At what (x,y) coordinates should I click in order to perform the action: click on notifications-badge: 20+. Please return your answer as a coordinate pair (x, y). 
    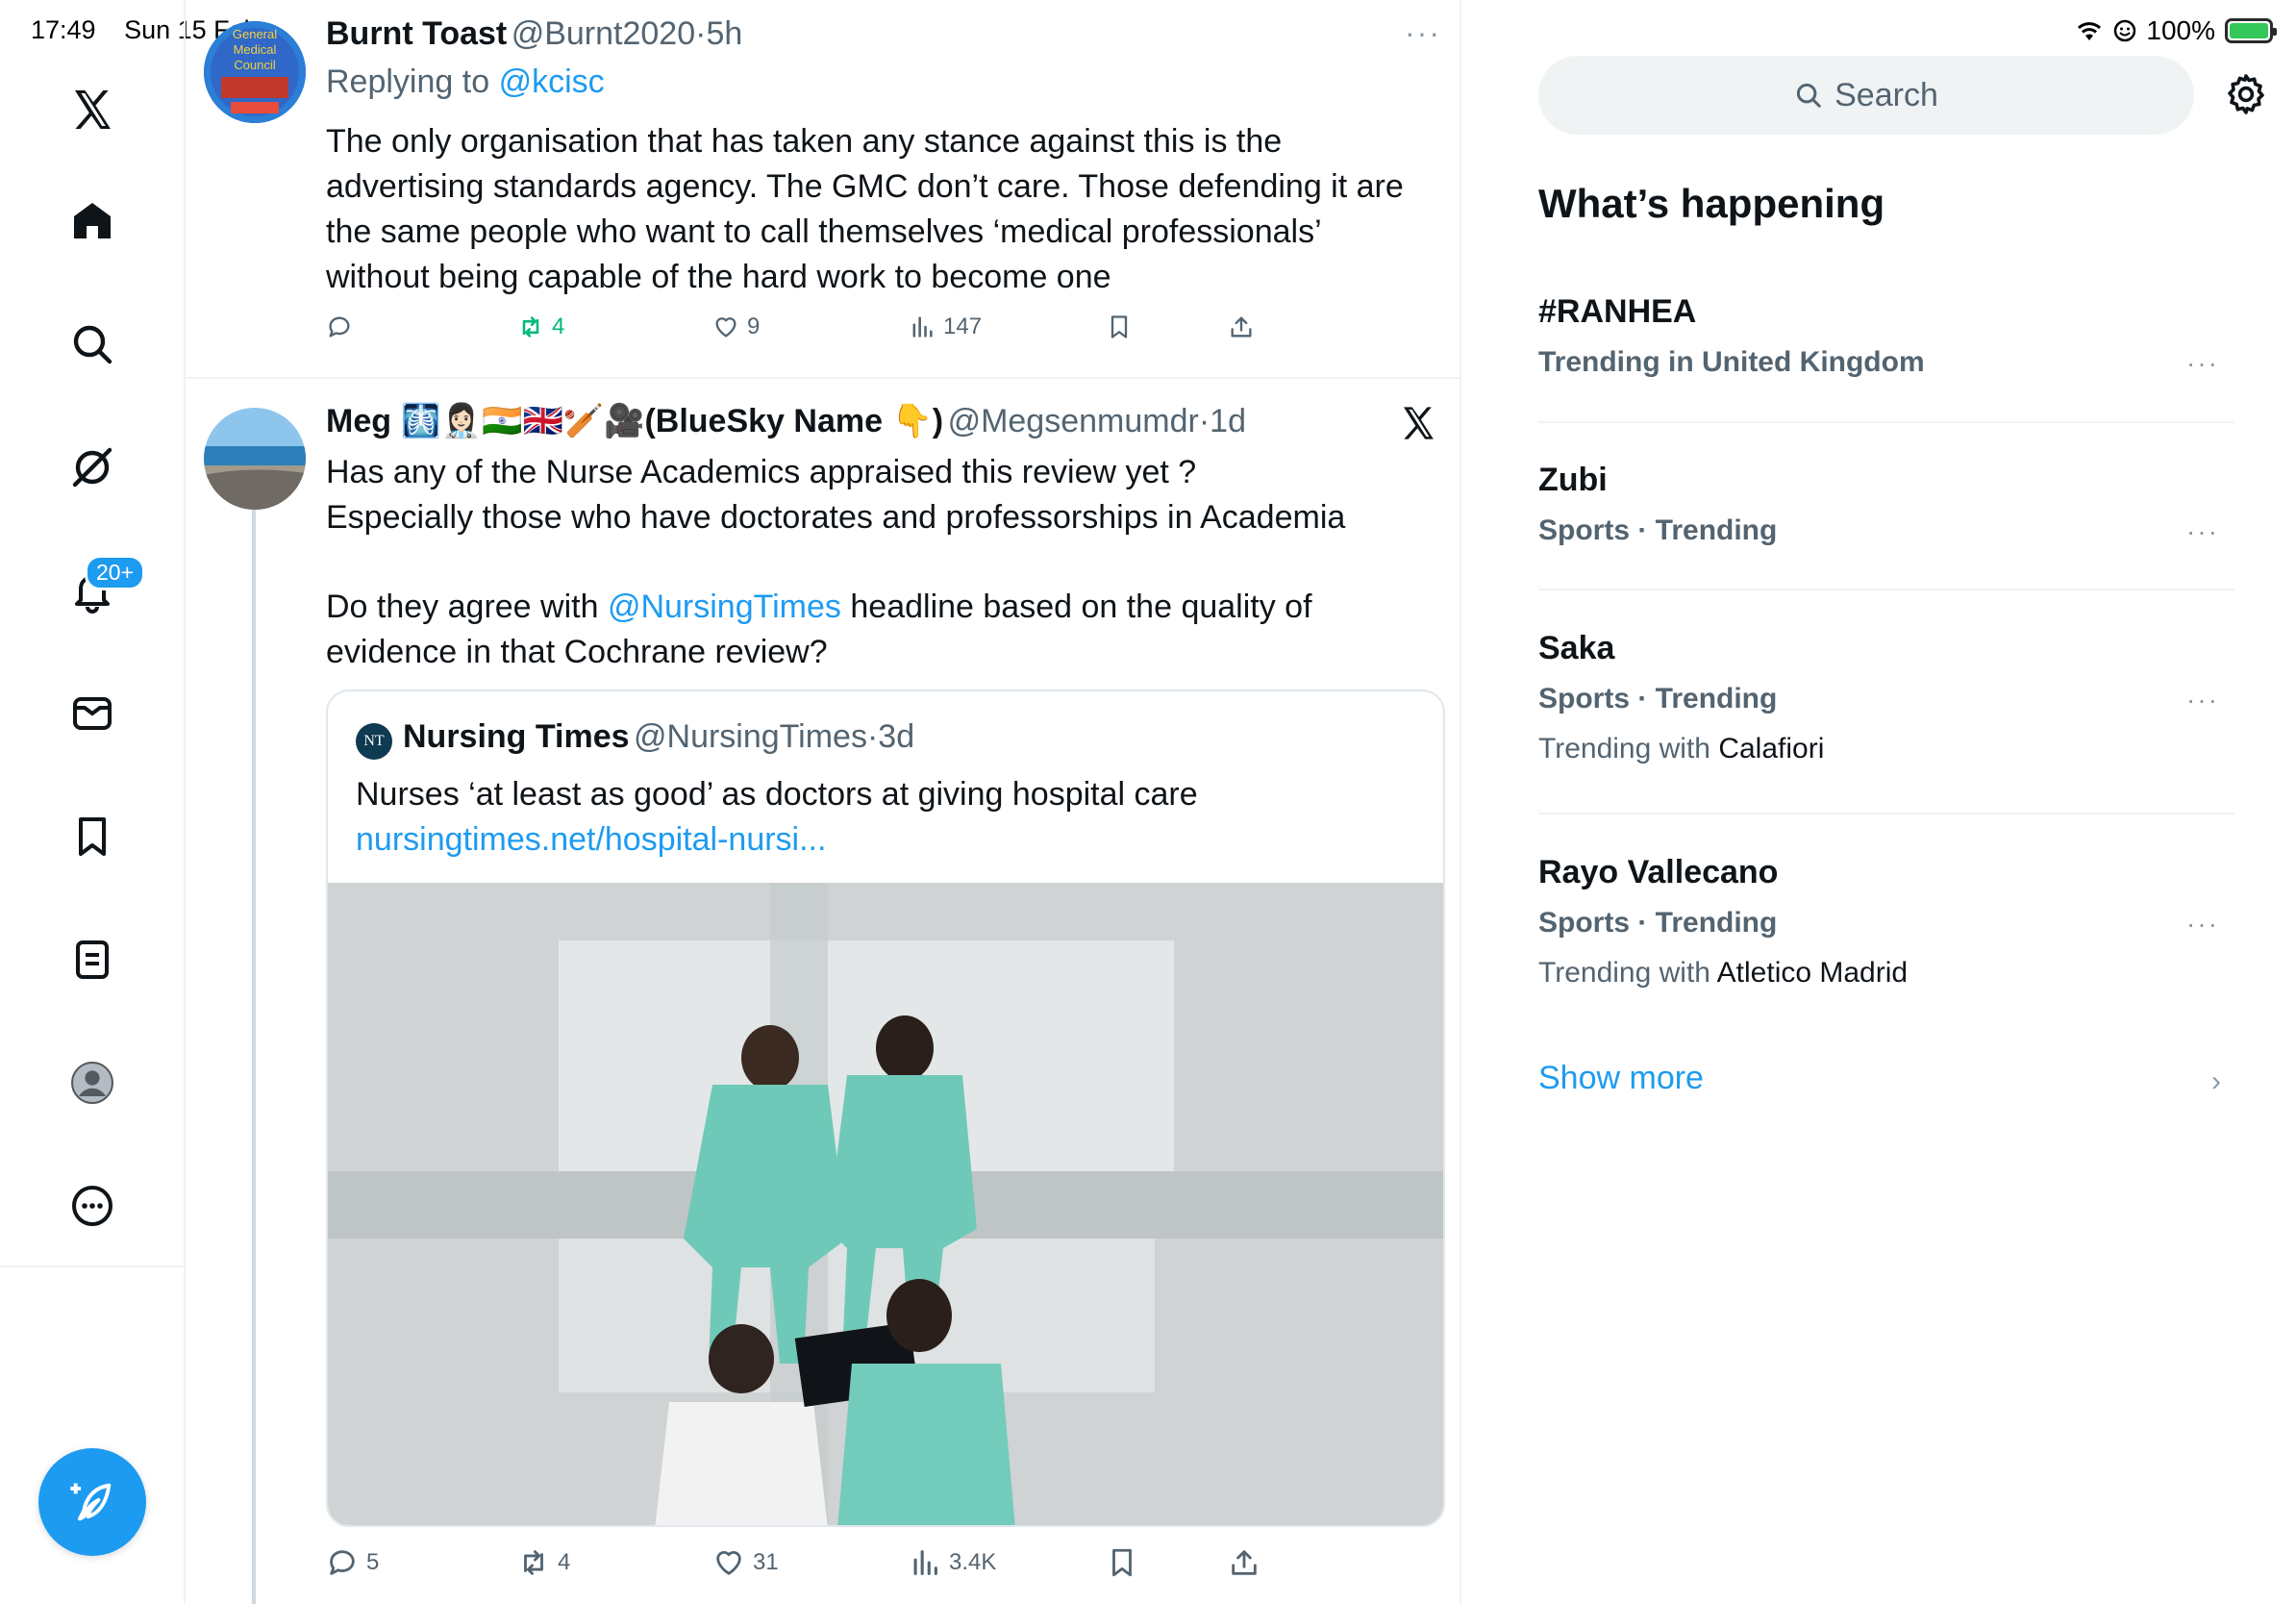
    Looking at the image, I should click on (115, 572).